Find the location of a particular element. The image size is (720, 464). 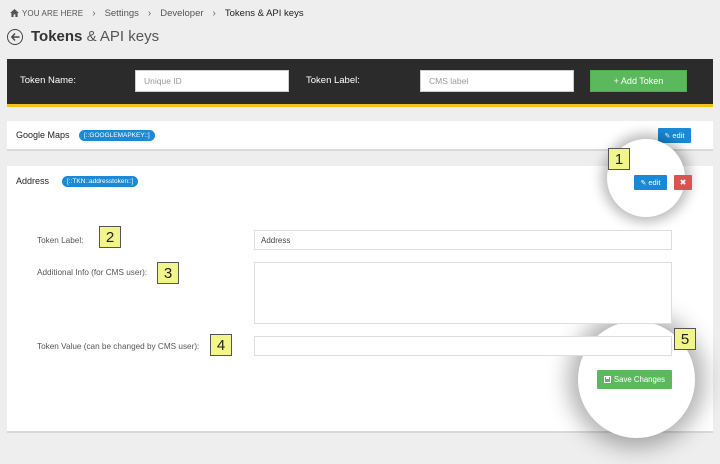

callout-5: 5 is located at coordinates (685, 339).